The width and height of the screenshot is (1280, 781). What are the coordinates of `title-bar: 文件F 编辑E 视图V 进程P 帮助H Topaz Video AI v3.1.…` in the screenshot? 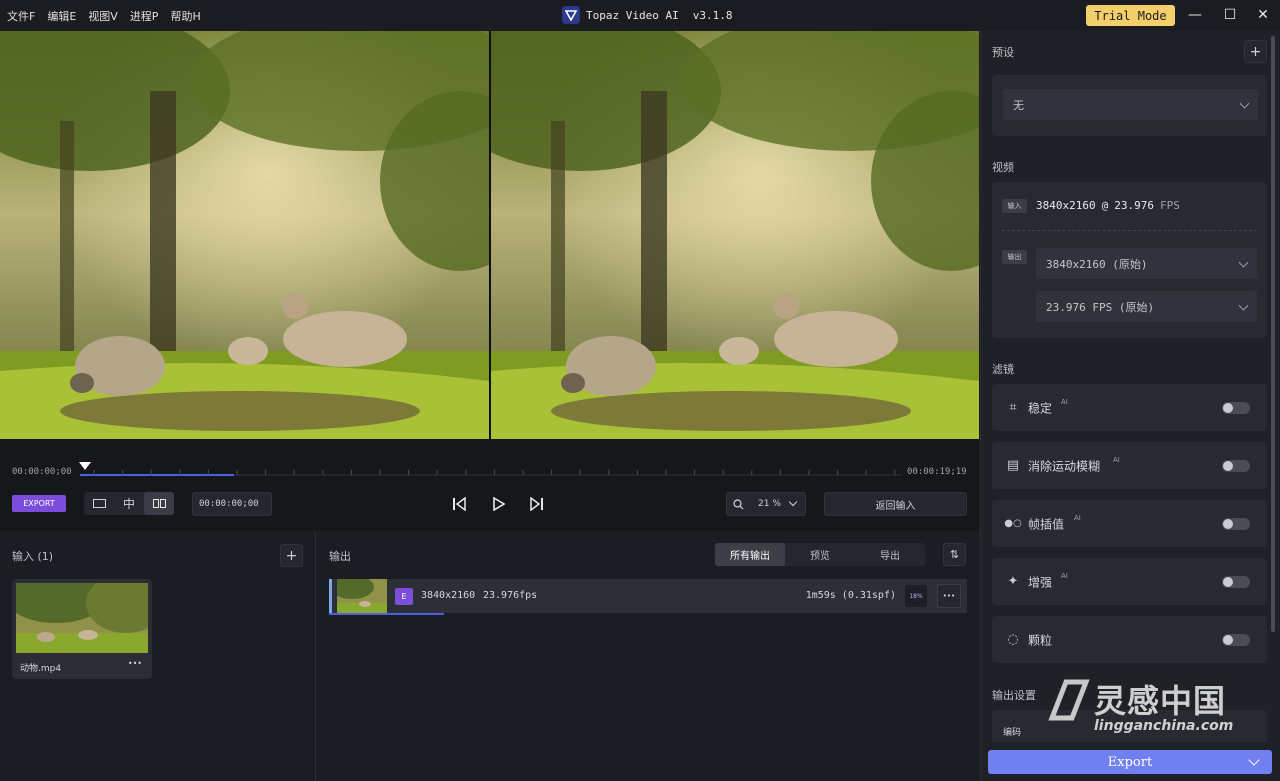 It's located at (640, 15).